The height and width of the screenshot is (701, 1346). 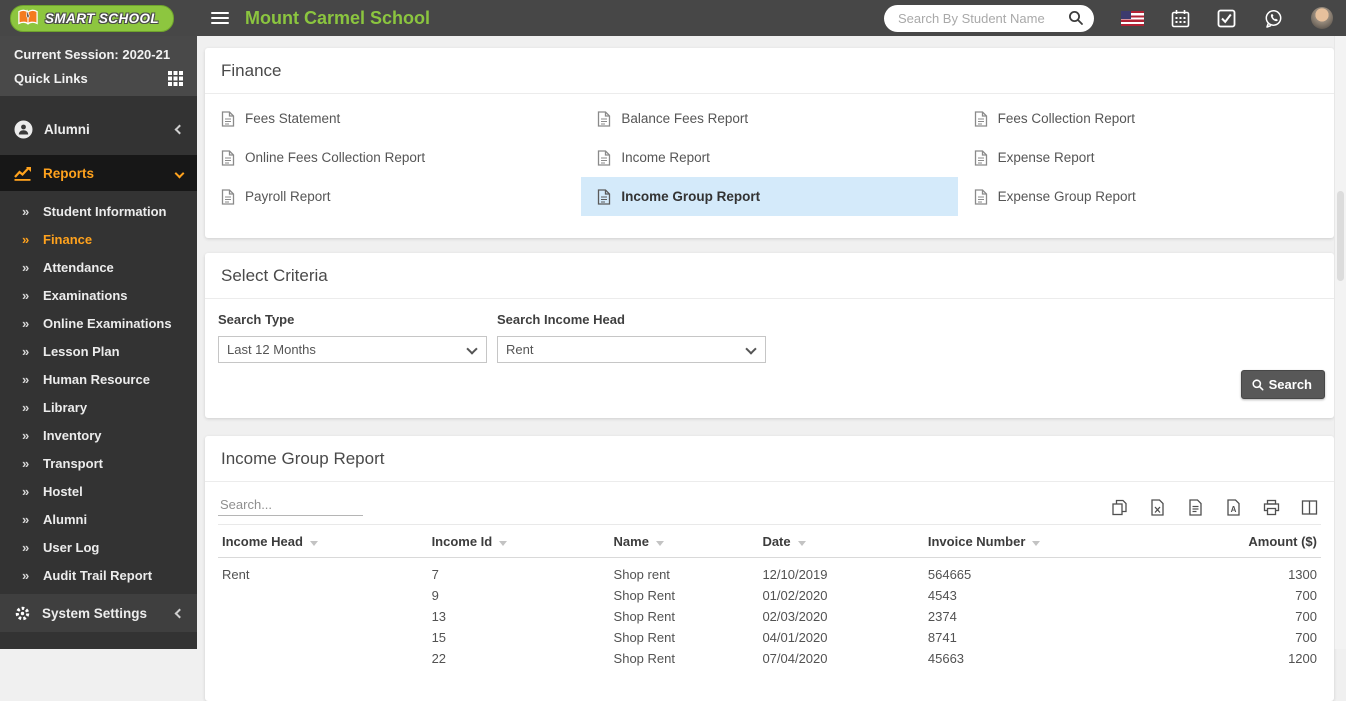 What do you see at coordinates (102, 18) in the screenshot?
I see `brand-name: SMART SCHOOL` at bounding box center [102, 18].